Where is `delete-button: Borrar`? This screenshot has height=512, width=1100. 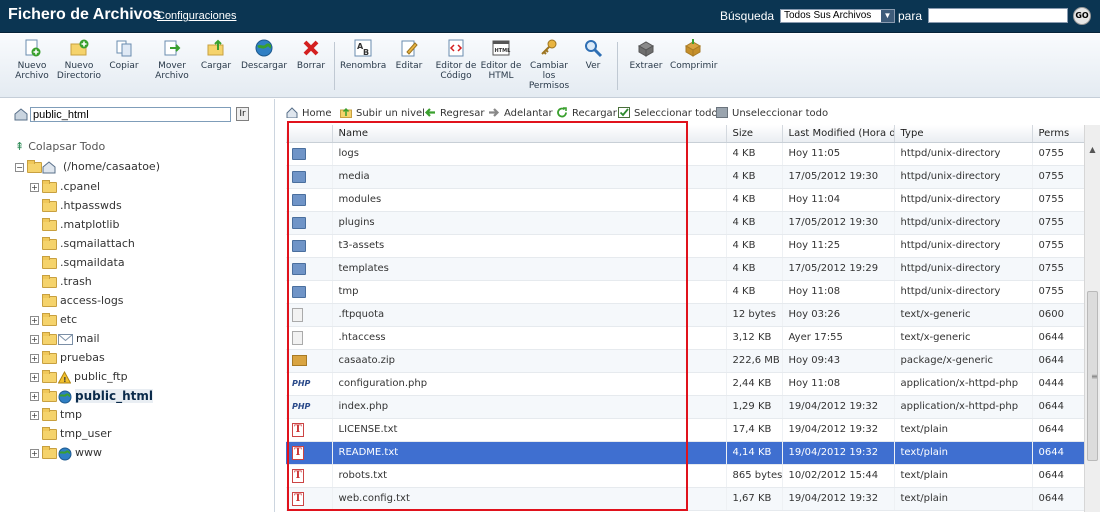
delete-button: Borrar is located at coordinates (311, 54).